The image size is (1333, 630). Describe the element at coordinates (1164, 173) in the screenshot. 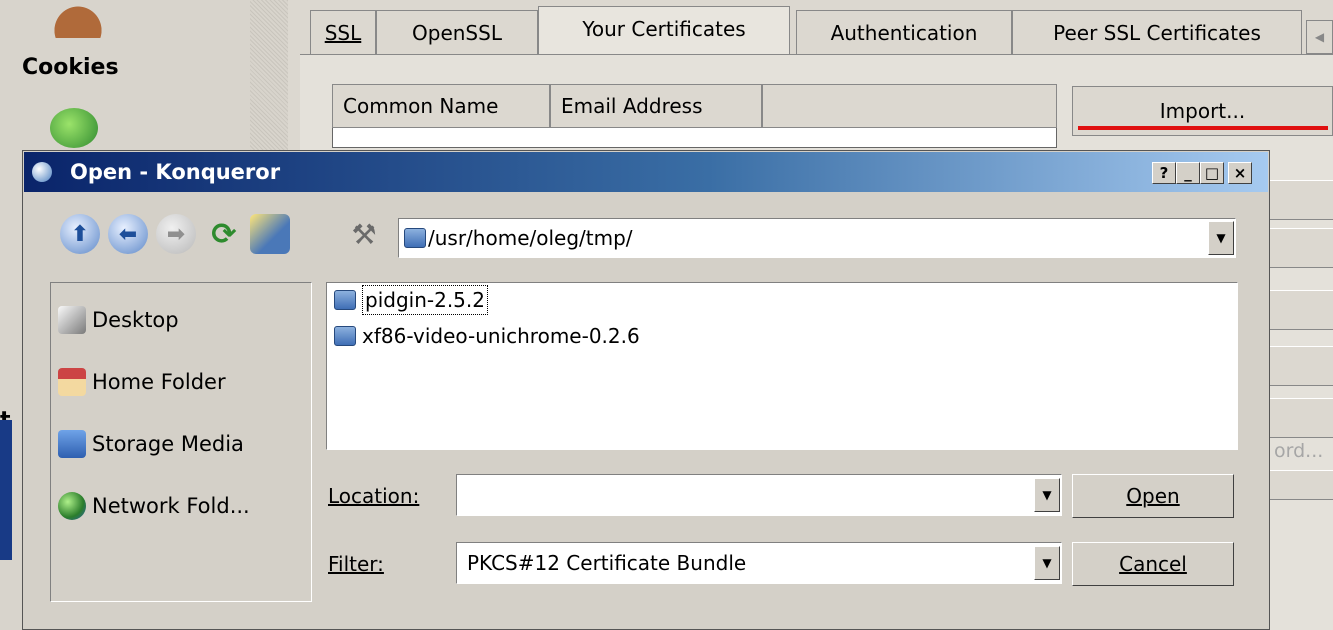

I see `help-button: ?` at that location.